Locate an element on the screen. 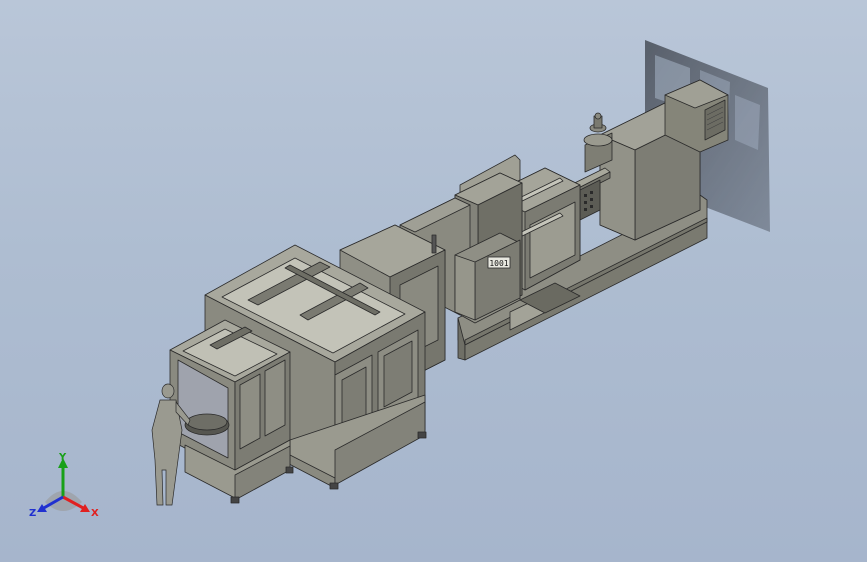  x-axis-label: X is located at coordinates (95, 513).